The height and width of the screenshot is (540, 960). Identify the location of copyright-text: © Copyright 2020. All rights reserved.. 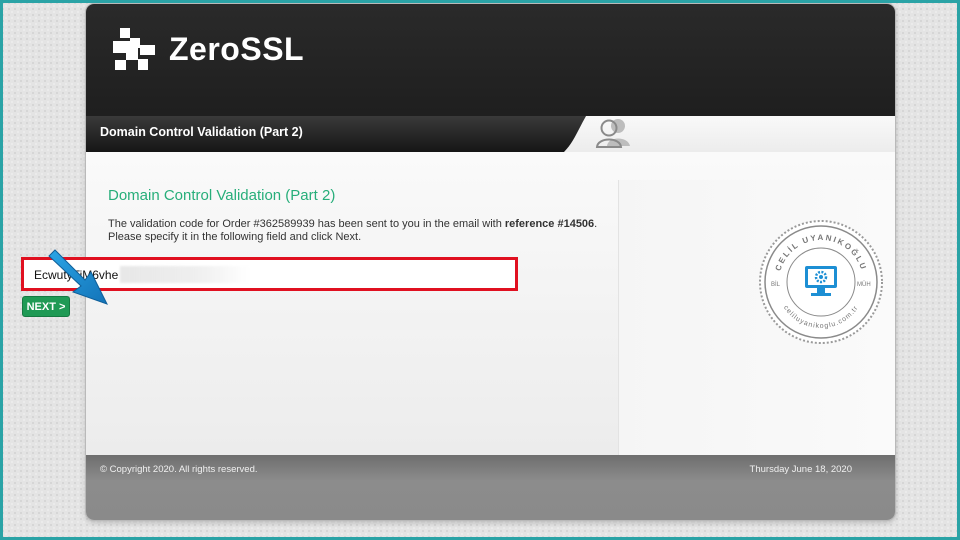
(179, 469).